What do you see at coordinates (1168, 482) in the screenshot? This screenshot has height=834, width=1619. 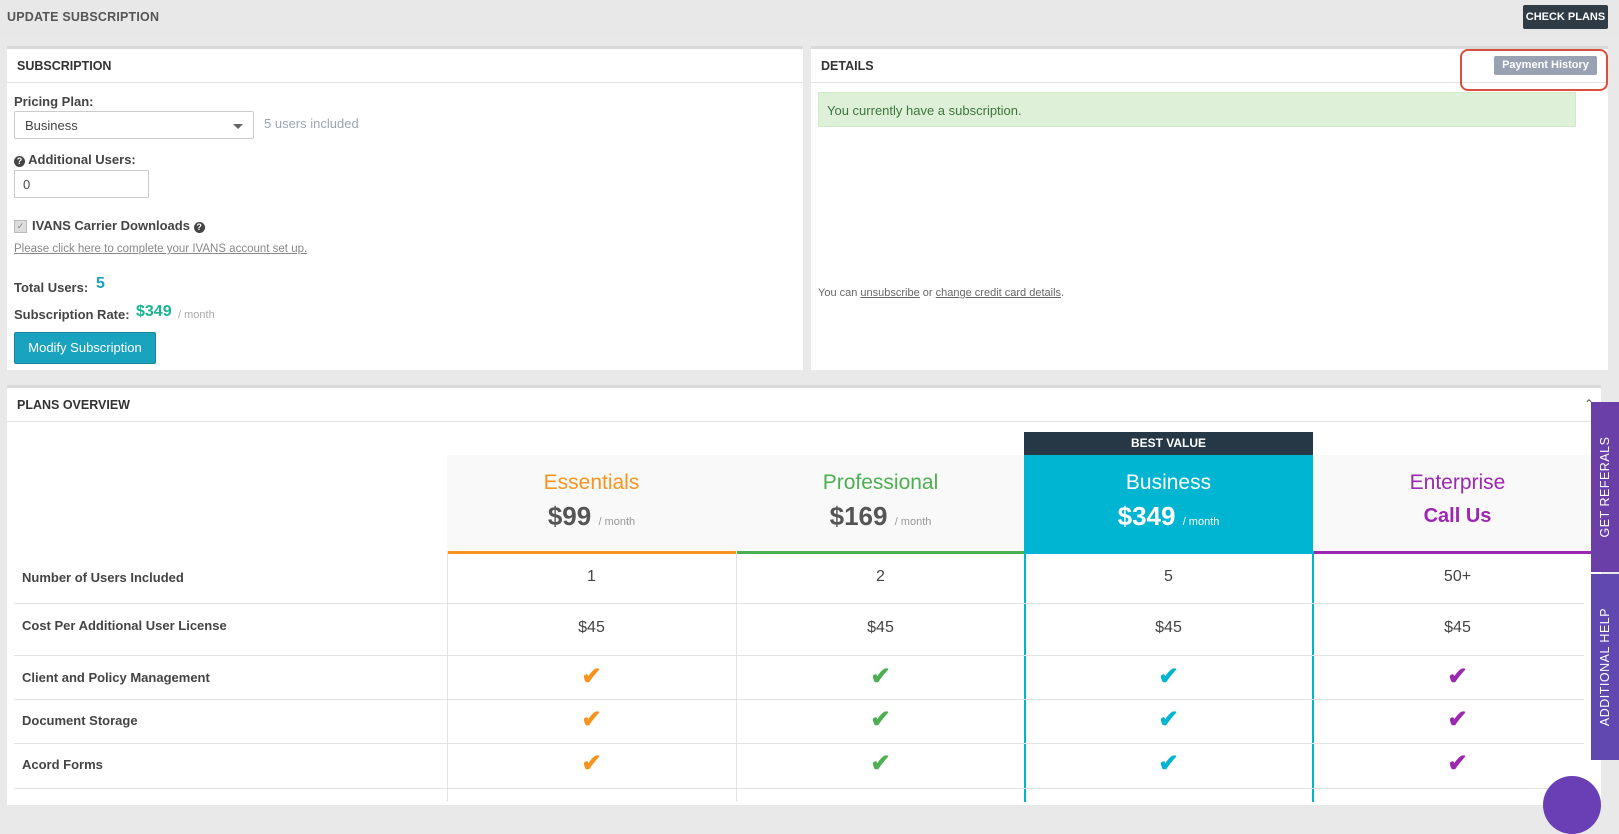 I see `plan-name: Business` at bounding box center [1168, 482].